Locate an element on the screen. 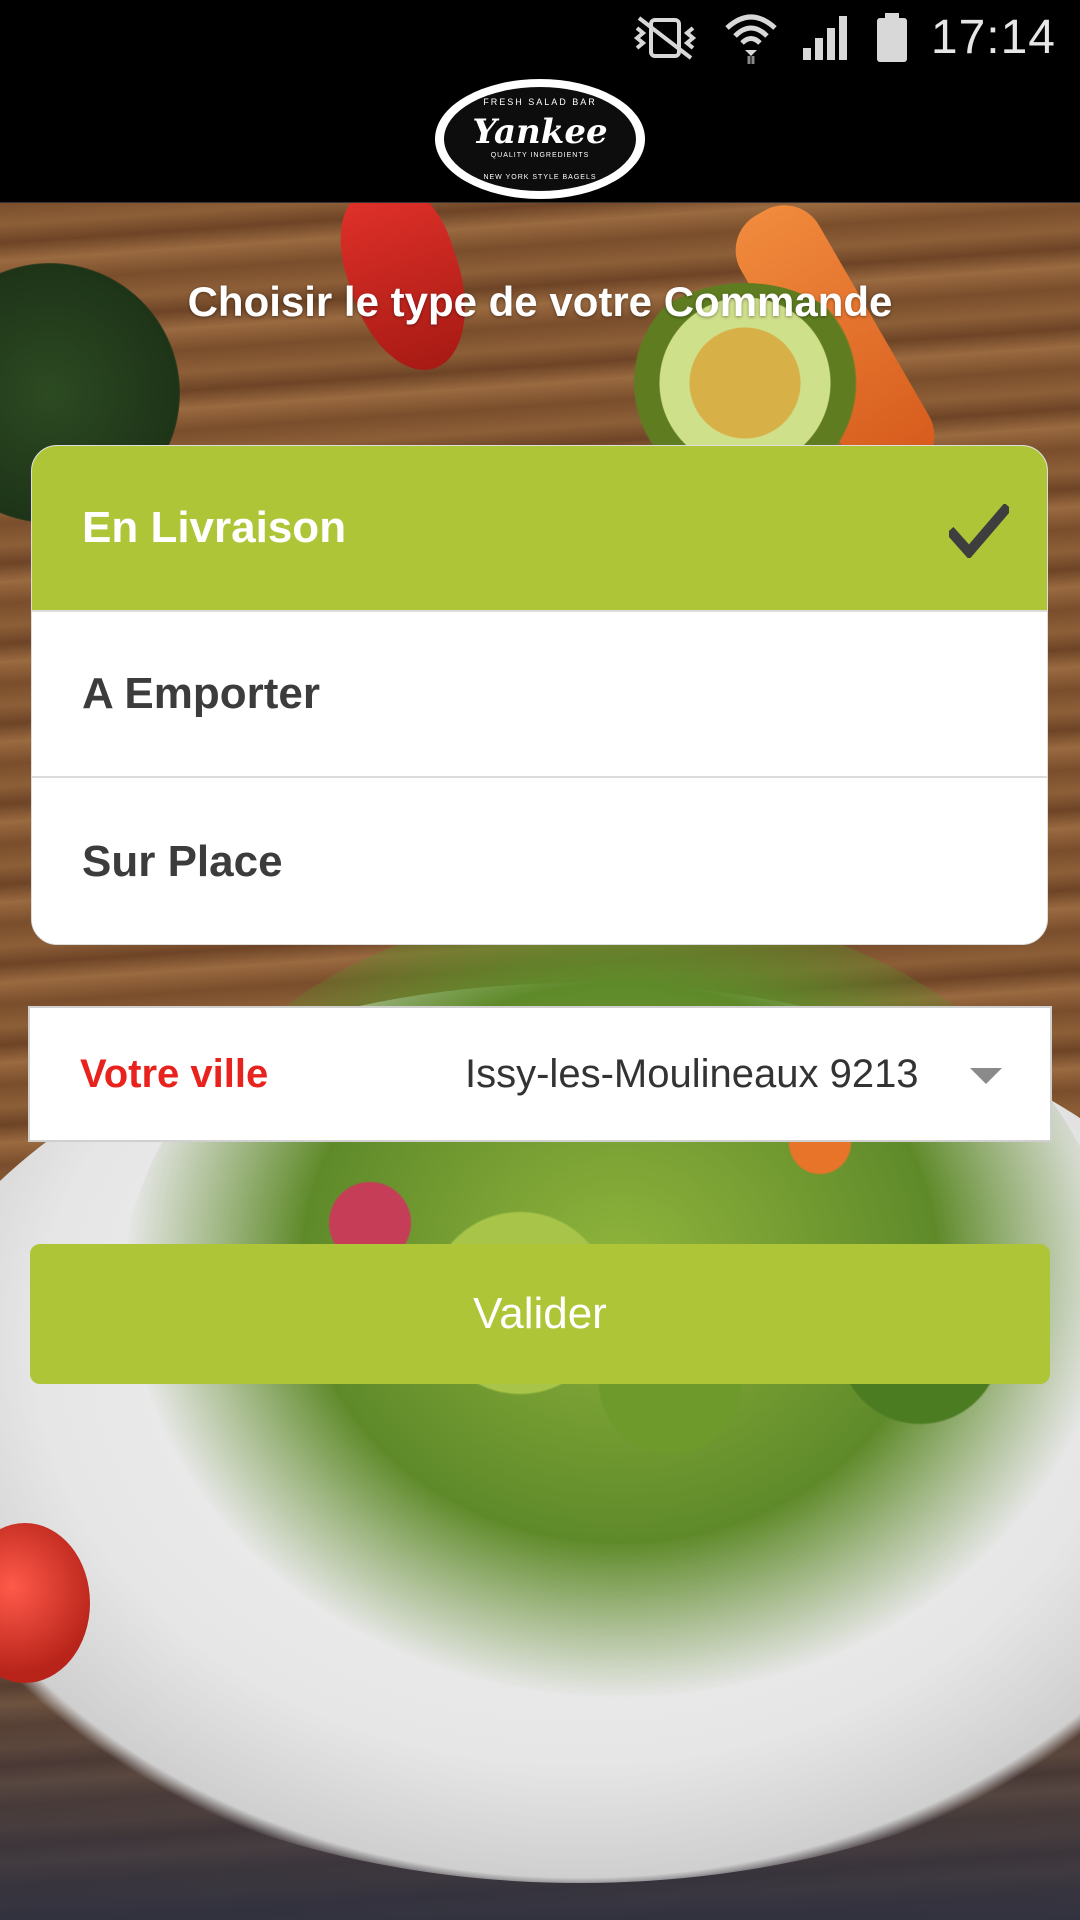 This screenshot has height=1920, width=1080. order-option-sur-place: Sur Place is located at coordinates (539, 861).